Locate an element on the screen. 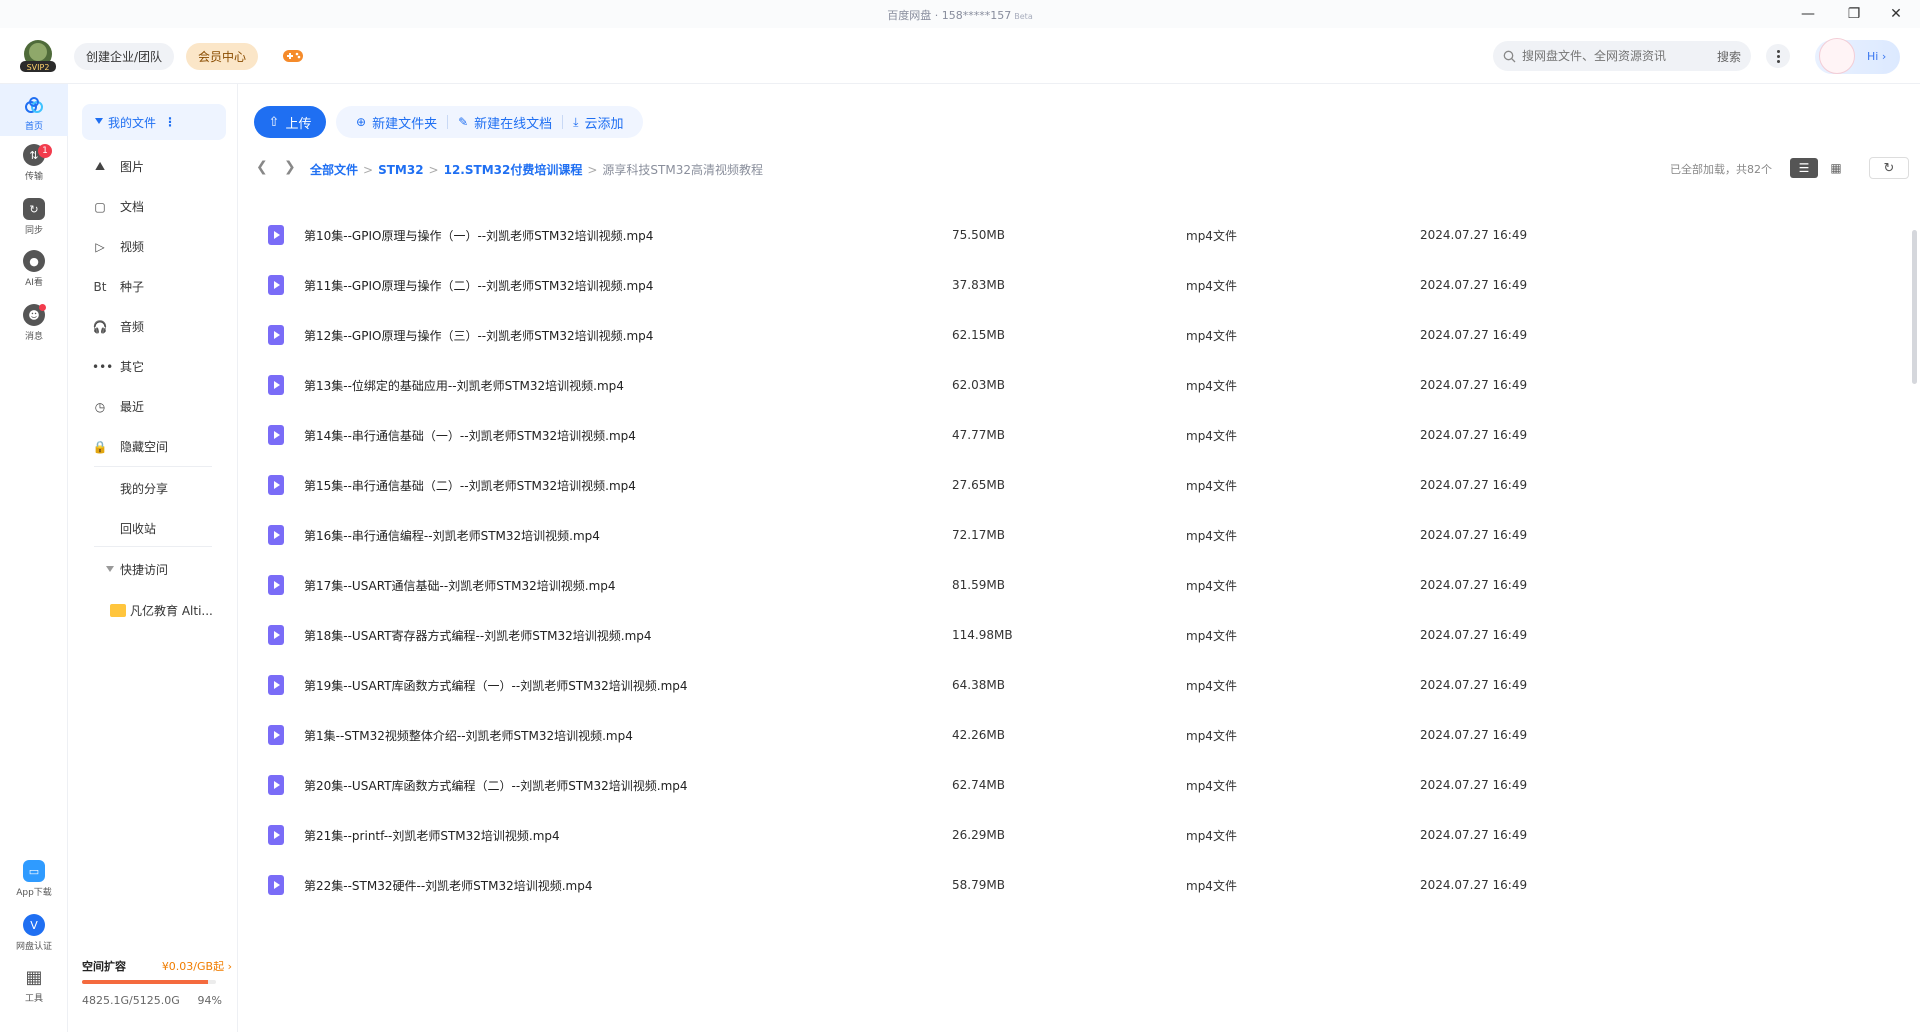 The width and height of the screenshot is (1920, 1032). sidebar-item-other: ••• 其它 is located at coordinates (118, 366).